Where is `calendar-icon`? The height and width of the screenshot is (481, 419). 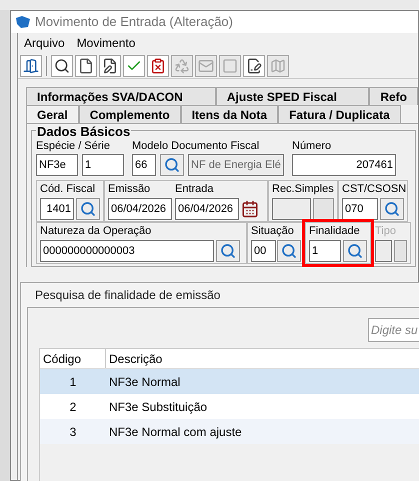
calendar-icon is located at coordinates (250, 209).